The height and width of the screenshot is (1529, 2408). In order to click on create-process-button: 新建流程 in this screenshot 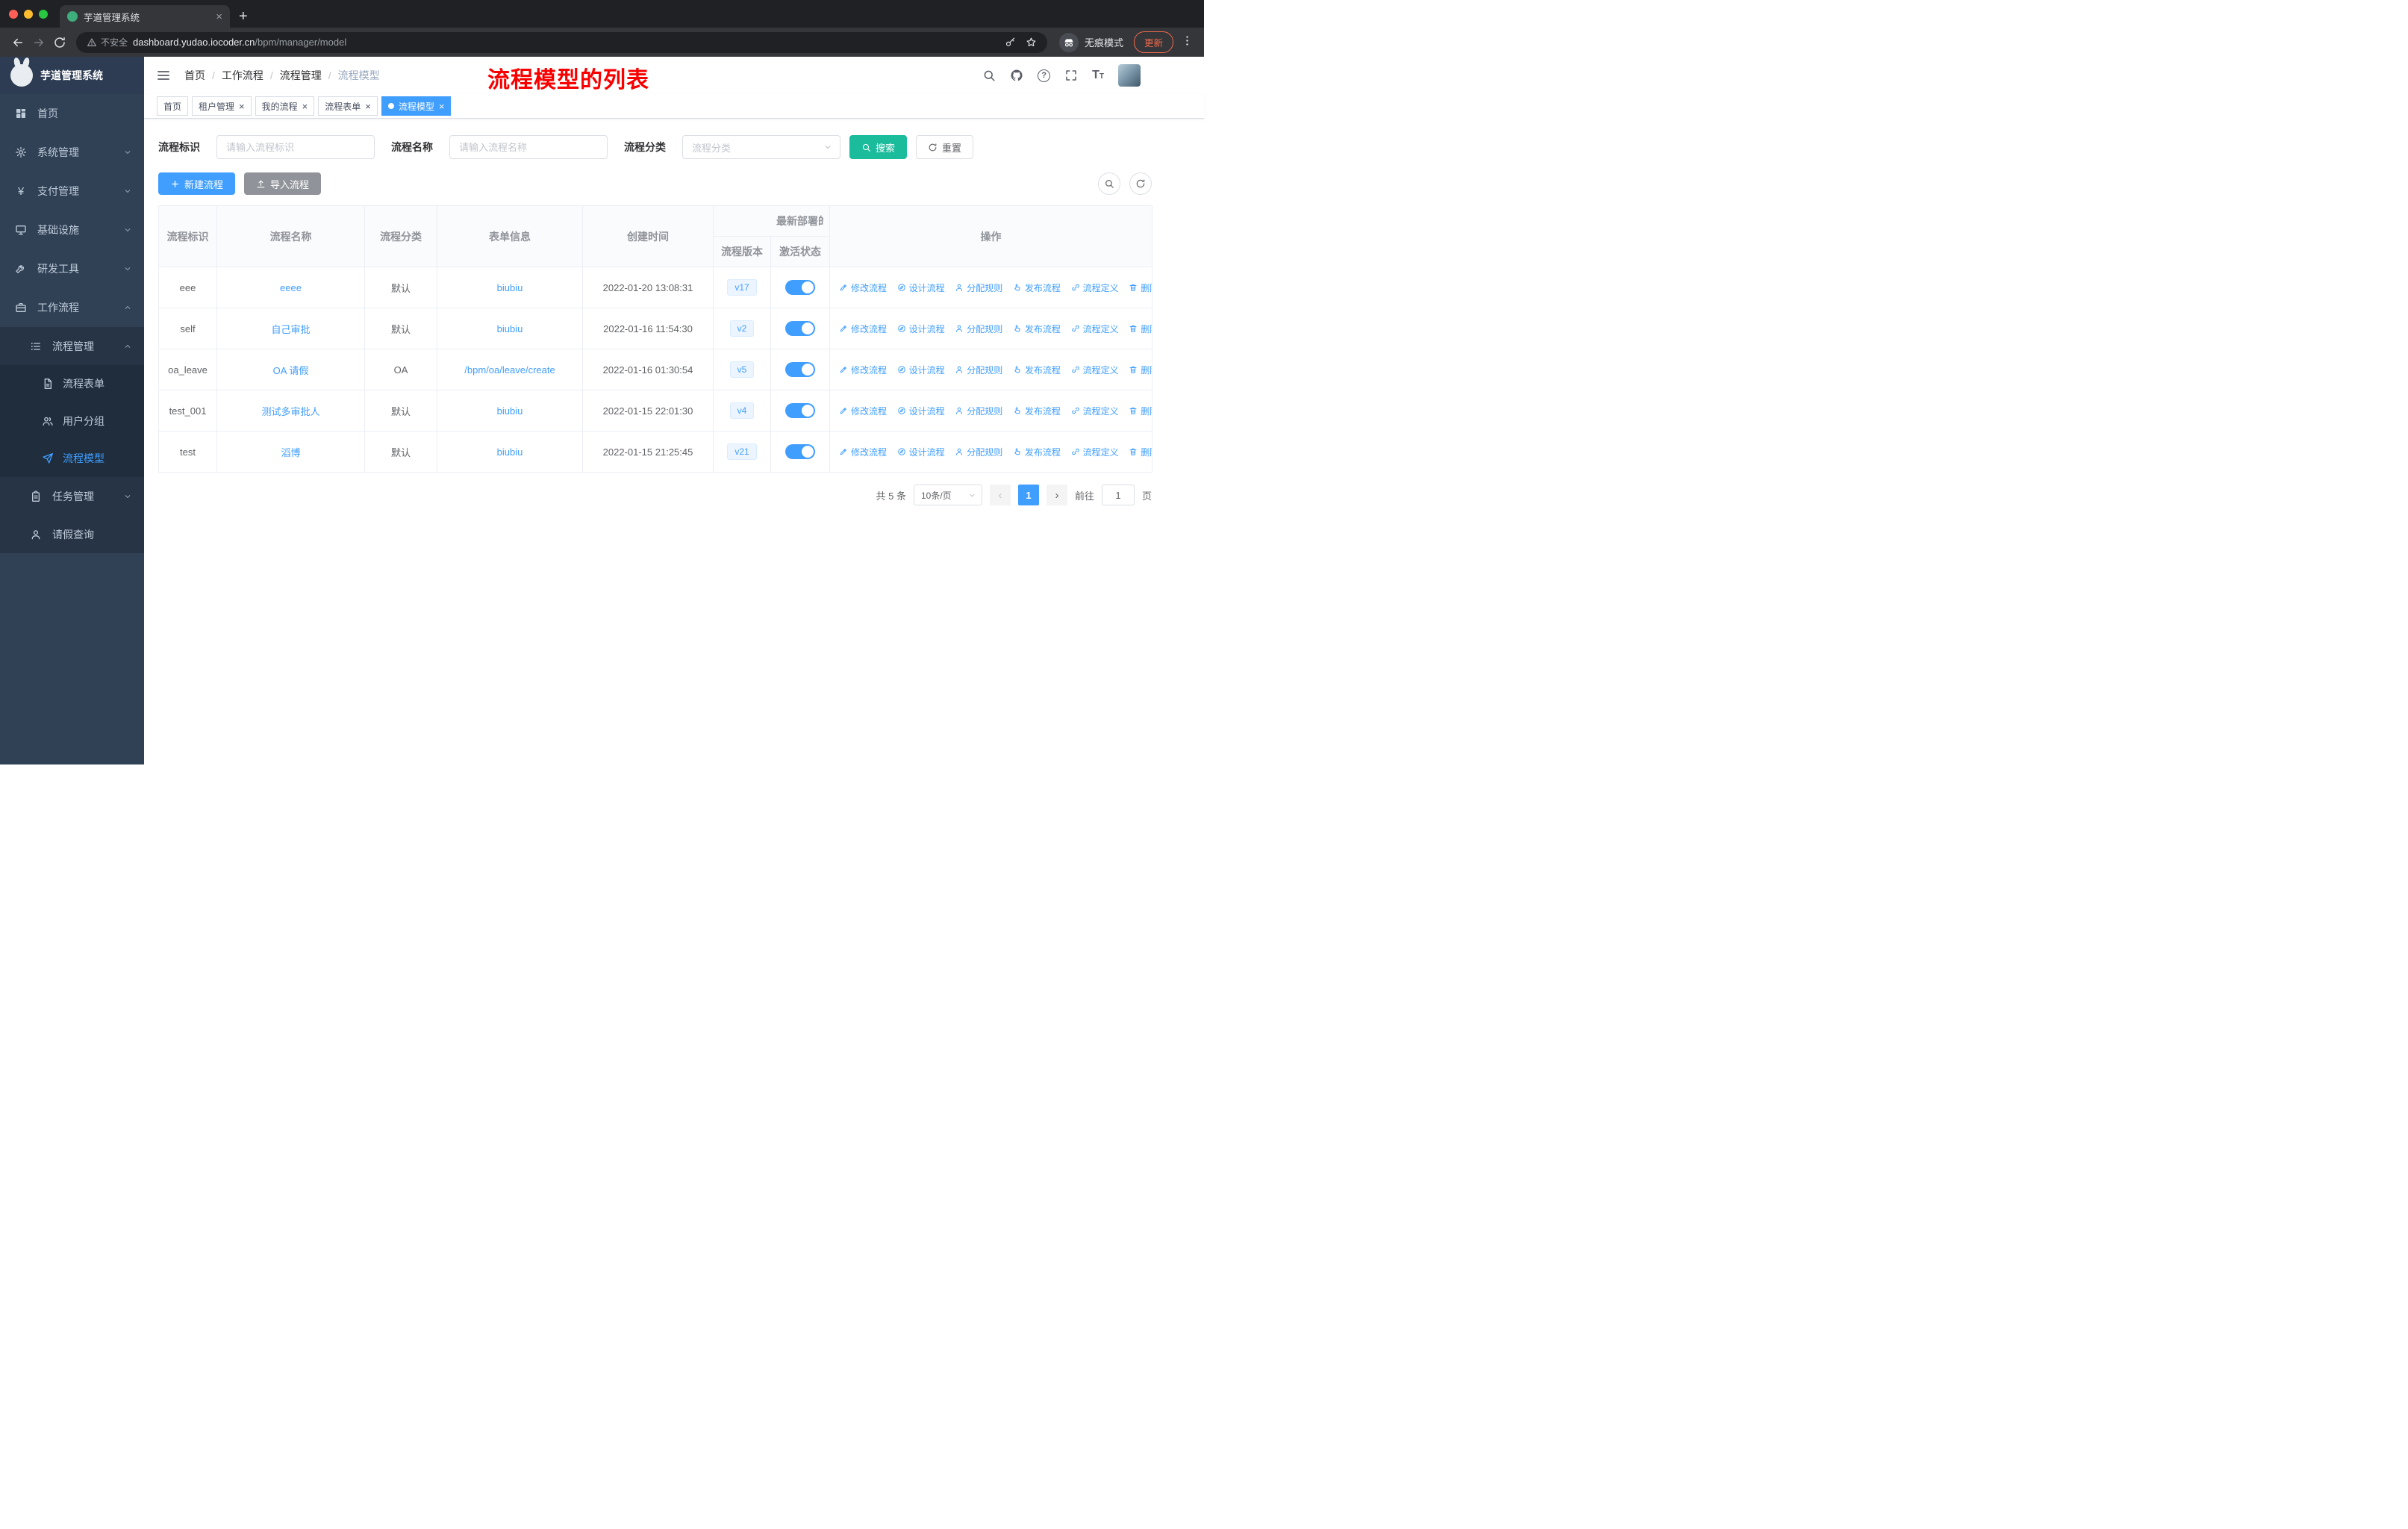, I will do `click(197, 184)`.